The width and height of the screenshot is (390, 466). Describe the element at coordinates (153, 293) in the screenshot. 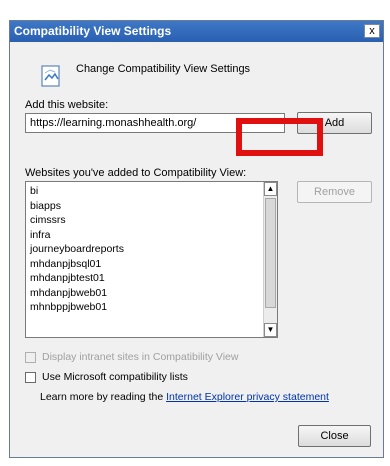

I see `site-list-item: mhdanpjbweb01` at that location.